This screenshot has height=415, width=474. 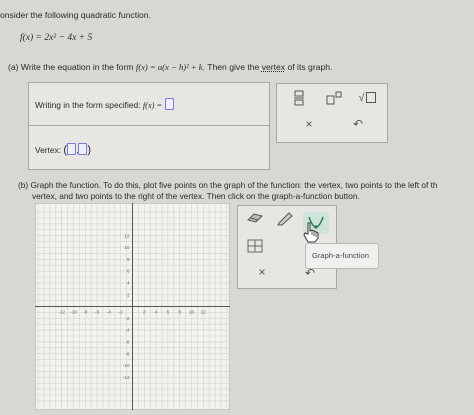 What do you see at coordinates (61, 312) in the screenshot?
I see `x-tick-label: -12` at bounding box center [61, 312].